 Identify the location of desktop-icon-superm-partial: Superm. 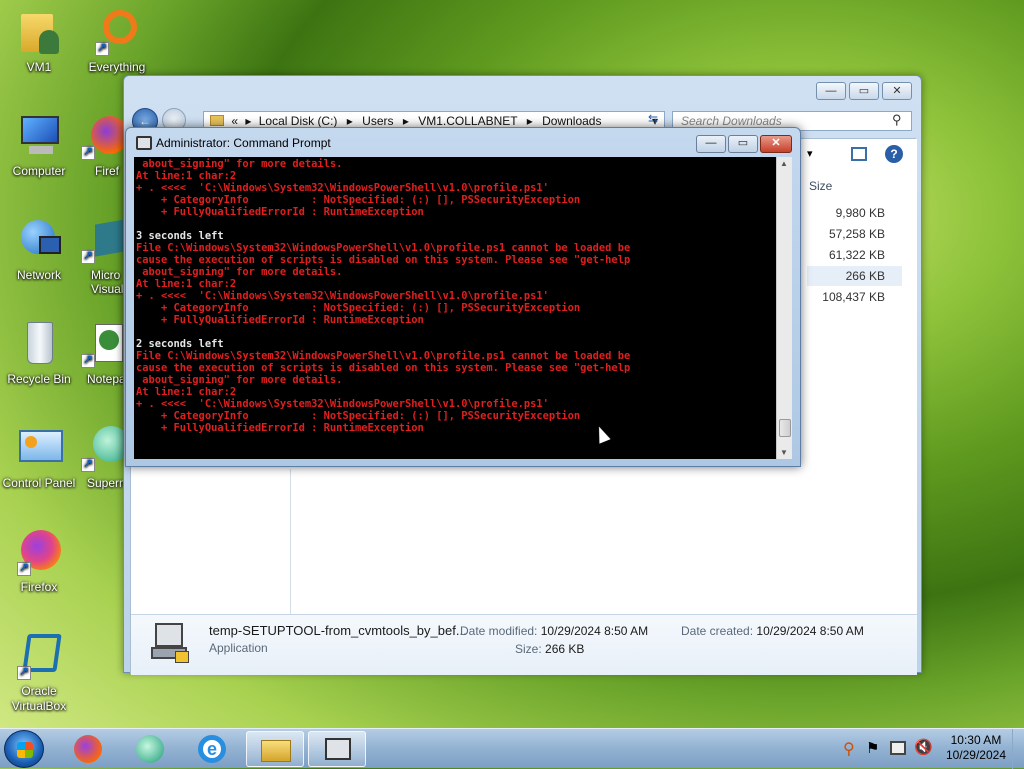
(102, 457).